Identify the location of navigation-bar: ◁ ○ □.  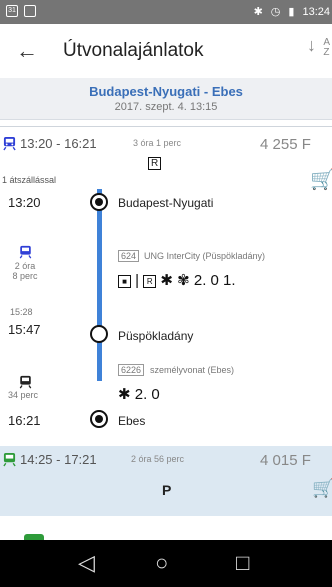
(166, 563).